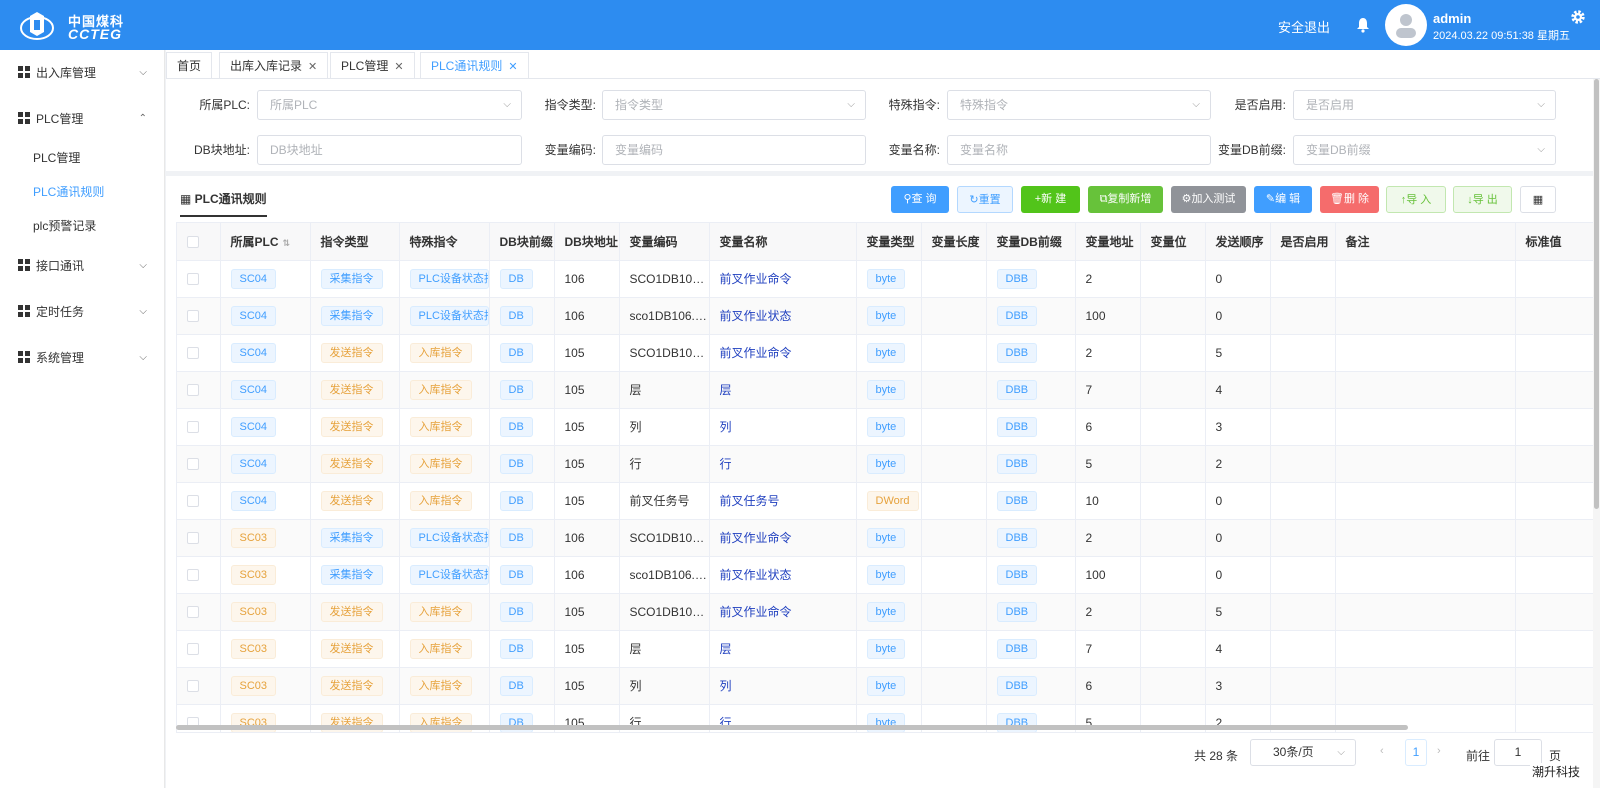  Describe the element at coordinates (885, 649) in the screenshot. I see `table-row: SC03 发送指令 入库指令 DB 105 层层 byte DBB 7 4` at that location.